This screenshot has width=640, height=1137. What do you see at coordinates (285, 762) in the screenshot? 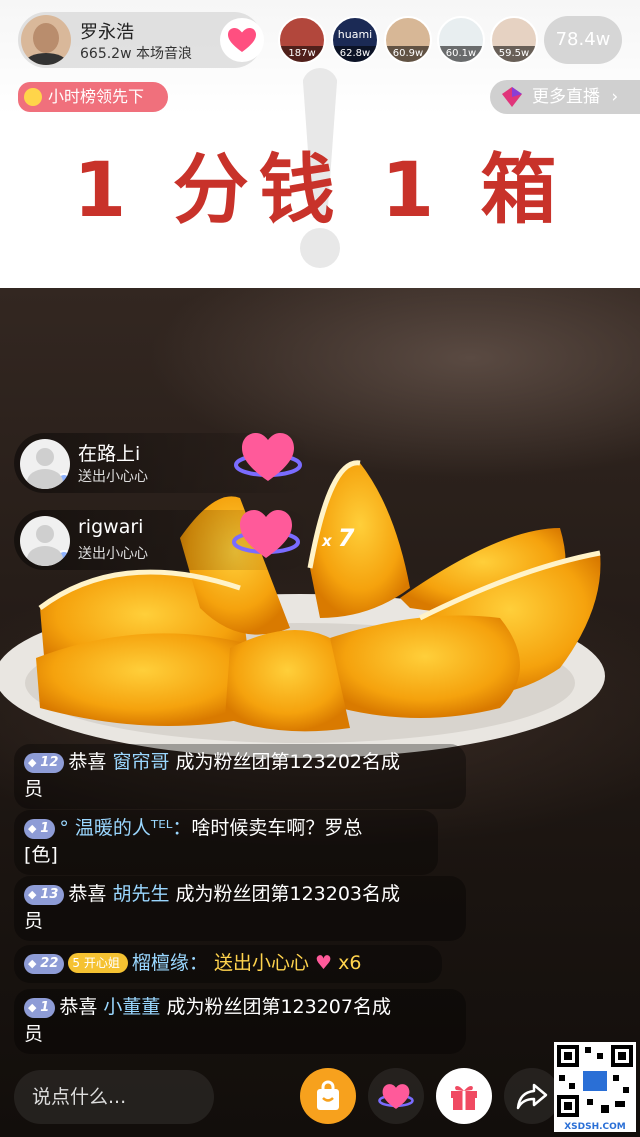
I see `chat-text: 成为粉丝团第123202名成` at bounding box center [285, 762].